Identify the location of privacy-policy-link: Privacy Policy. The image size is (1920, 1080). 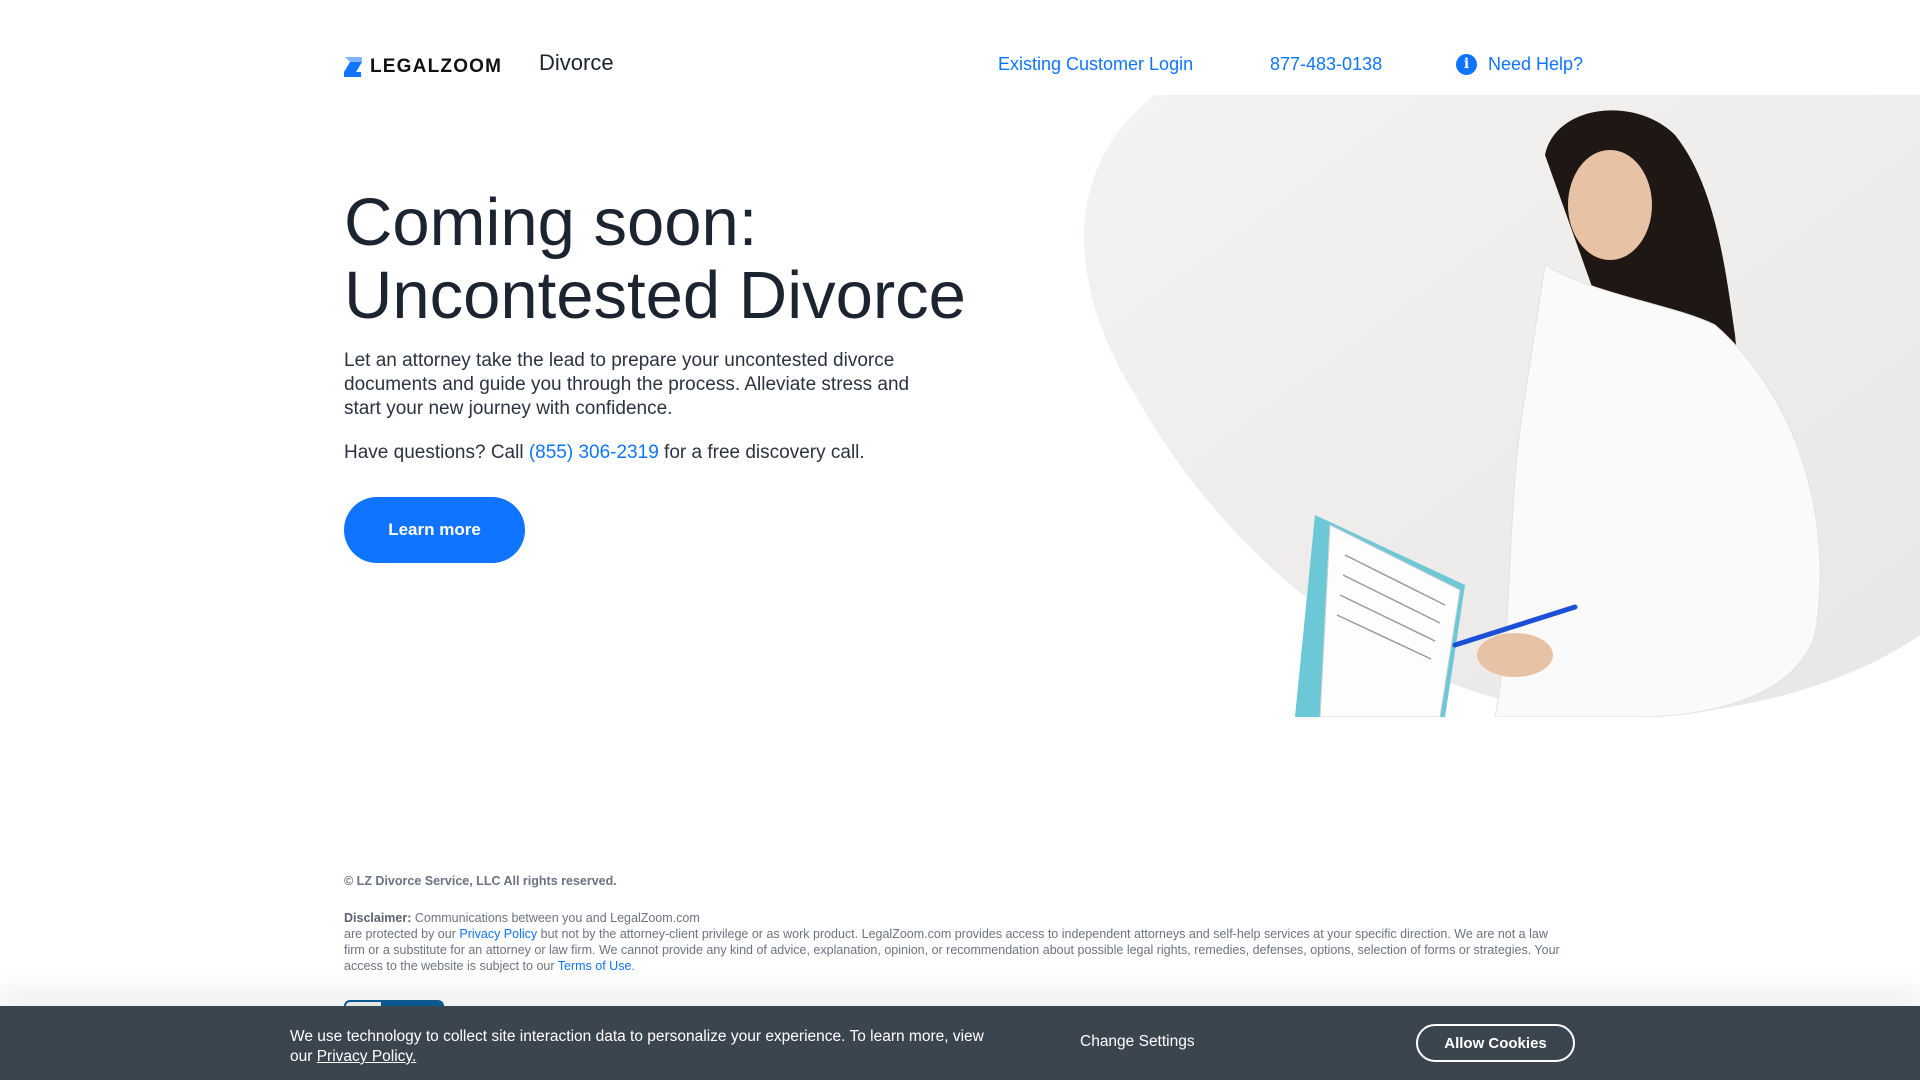
(498, 934).